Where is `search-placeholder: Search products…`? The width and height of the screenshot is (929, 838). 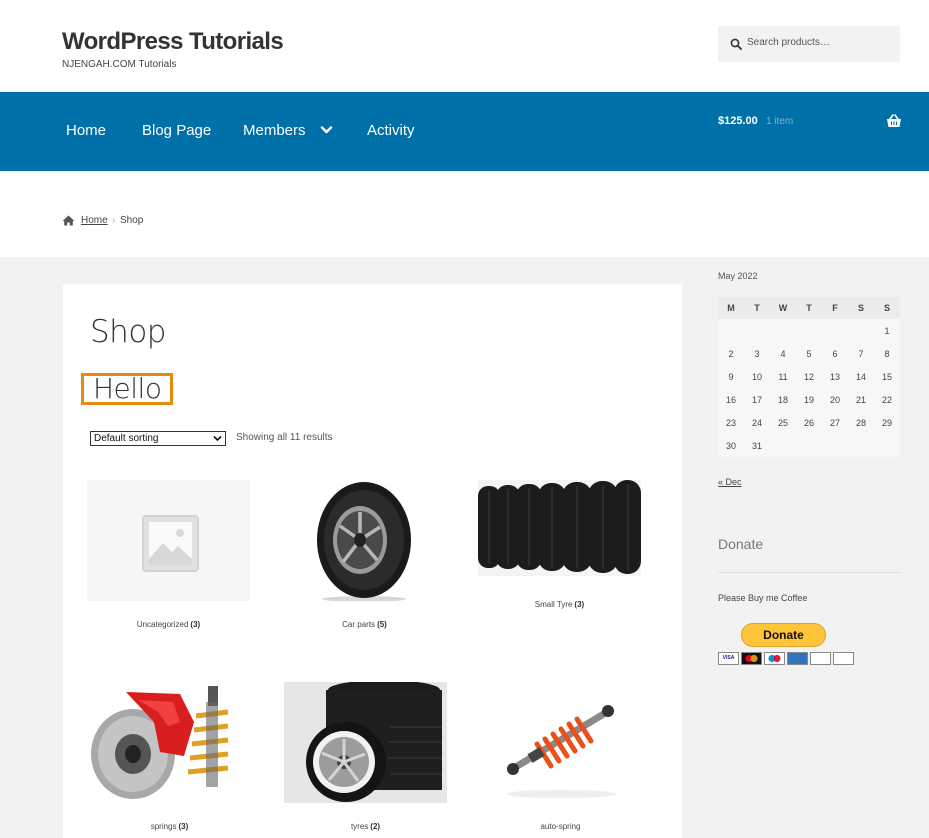
search-placeholder: Search products… is located at coordinates (788, 42).